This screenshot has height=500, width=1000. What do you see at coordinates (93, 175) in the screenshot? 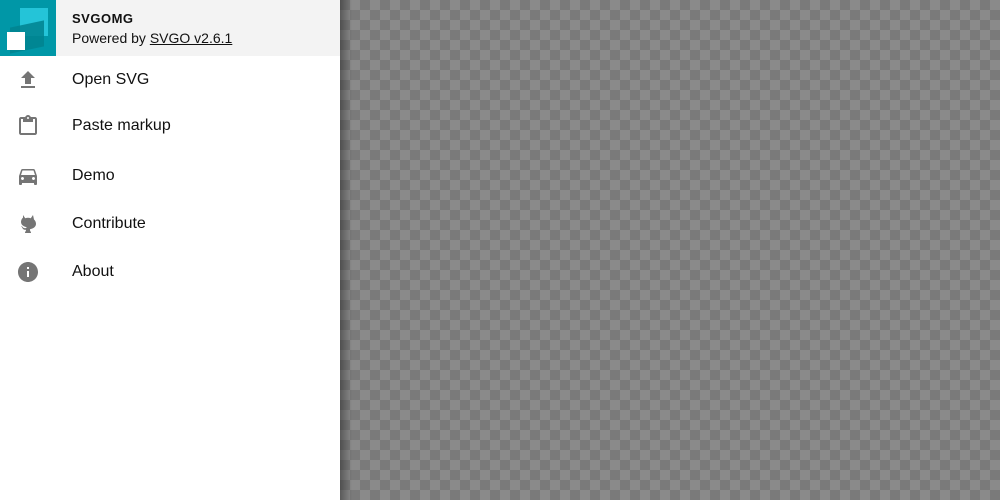
I see `menu-item-label: Demo` at bounding box center [93, 175].